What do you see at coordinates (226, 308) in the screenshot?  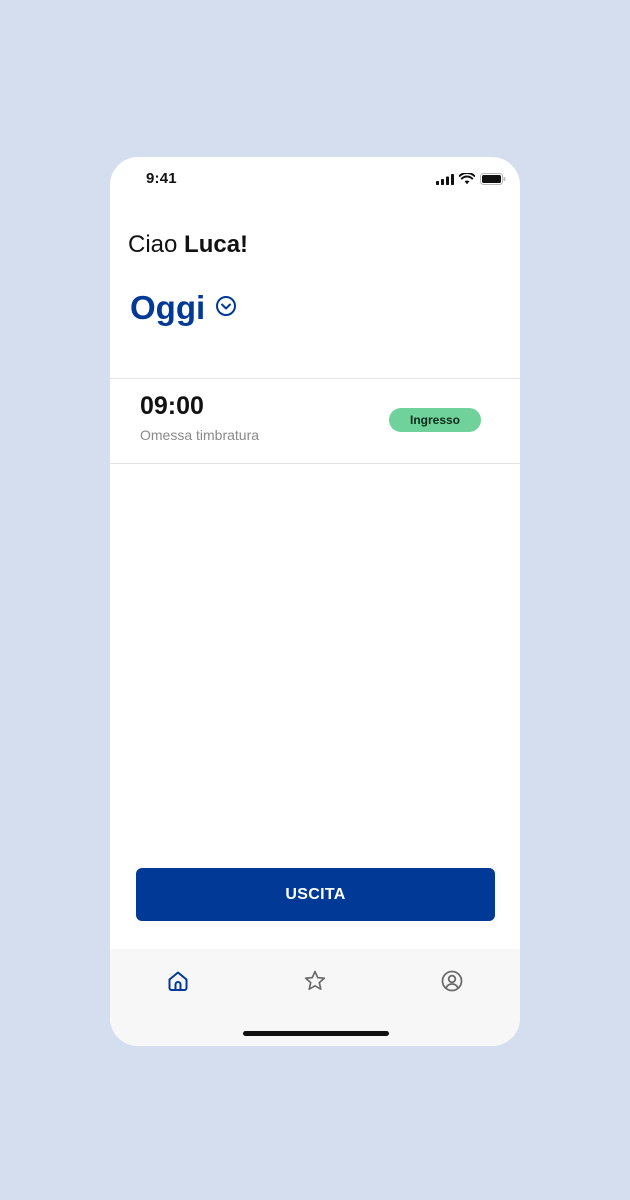 I see `chevron-down-circle-icon` at bounding box center [226, 308].